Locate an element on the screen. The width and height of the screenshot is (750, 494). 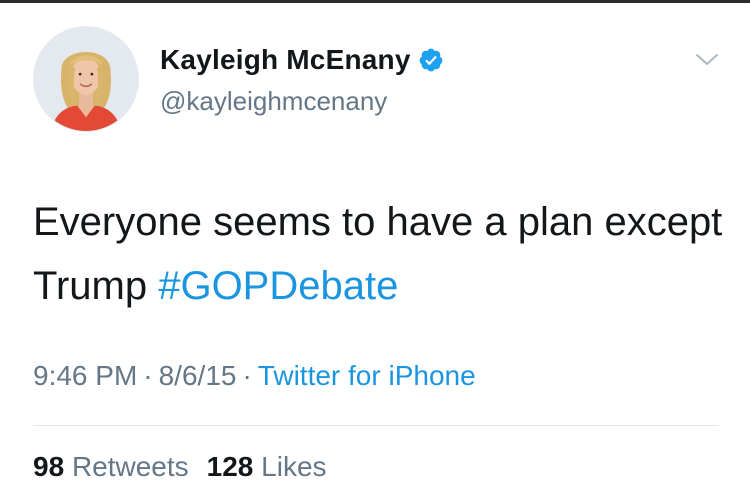
avatar-photo is located at coordinates (86, 79).